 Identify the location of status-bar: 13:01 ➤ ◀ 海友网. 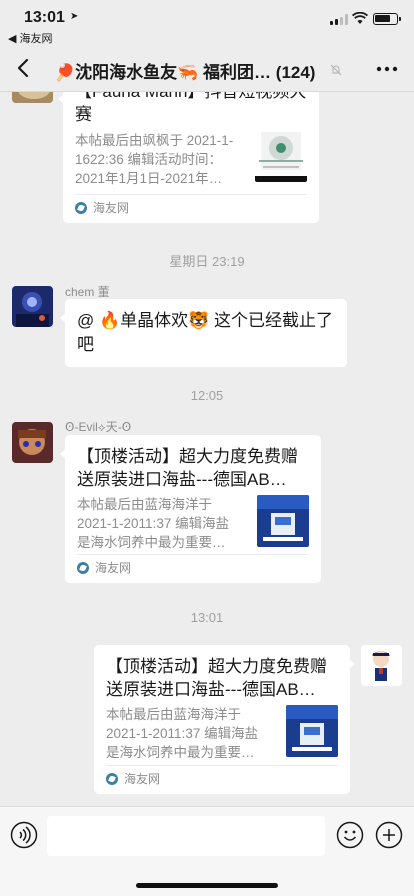
(207, 23).